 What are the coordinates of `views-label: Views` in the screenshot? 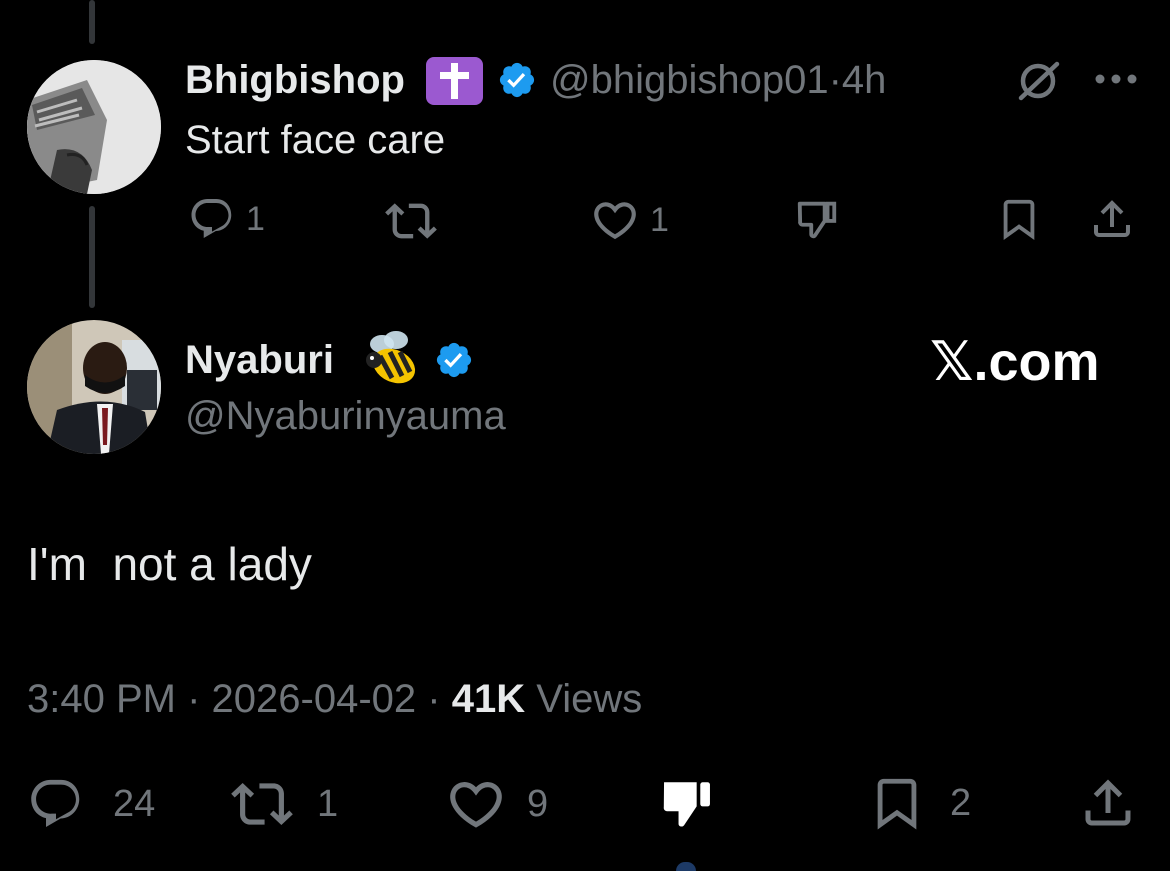 It's located at (589, 699).